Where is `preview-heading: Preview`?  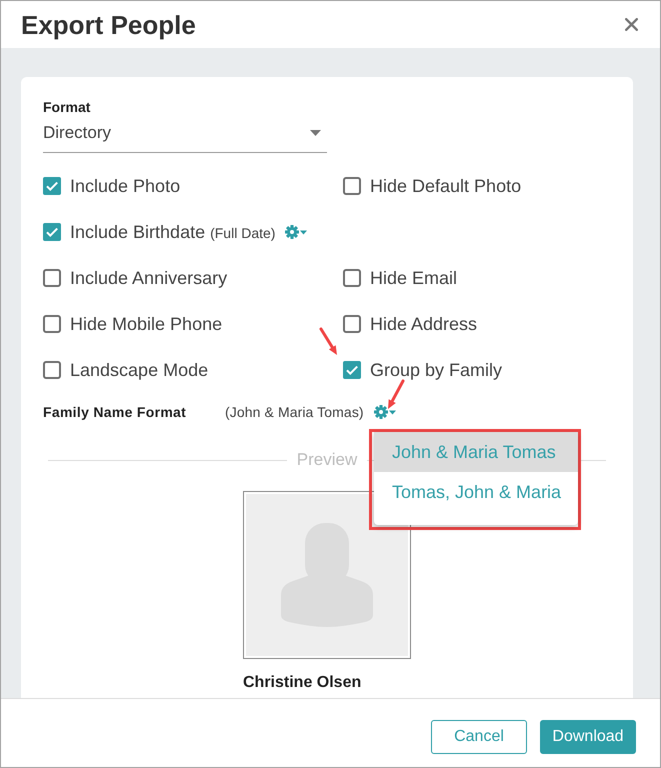
preview-heading: Preview is located at coordinates (327, 460).